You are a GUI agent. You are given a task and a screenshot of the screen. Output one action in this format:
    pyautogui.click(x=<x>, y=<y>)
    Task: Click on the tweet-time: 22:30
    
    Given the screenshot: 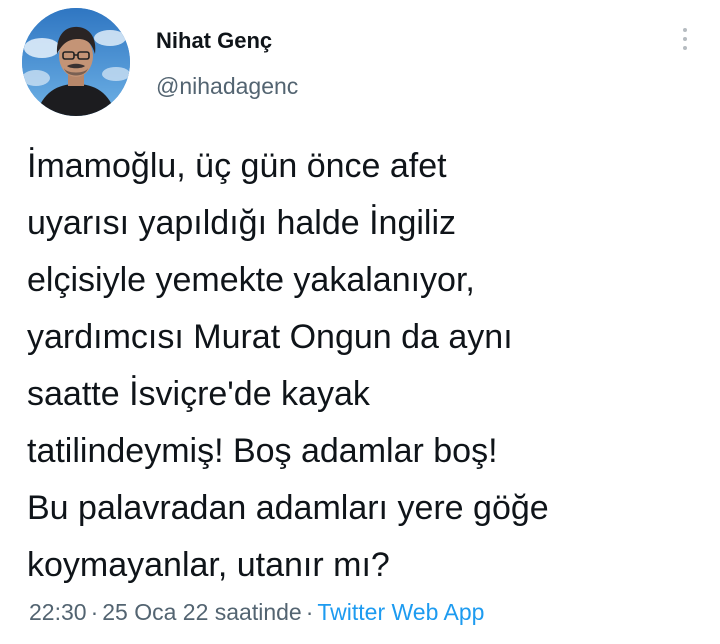 What is the action you would take?
    pyautogui.click(x=58, y=612)
    